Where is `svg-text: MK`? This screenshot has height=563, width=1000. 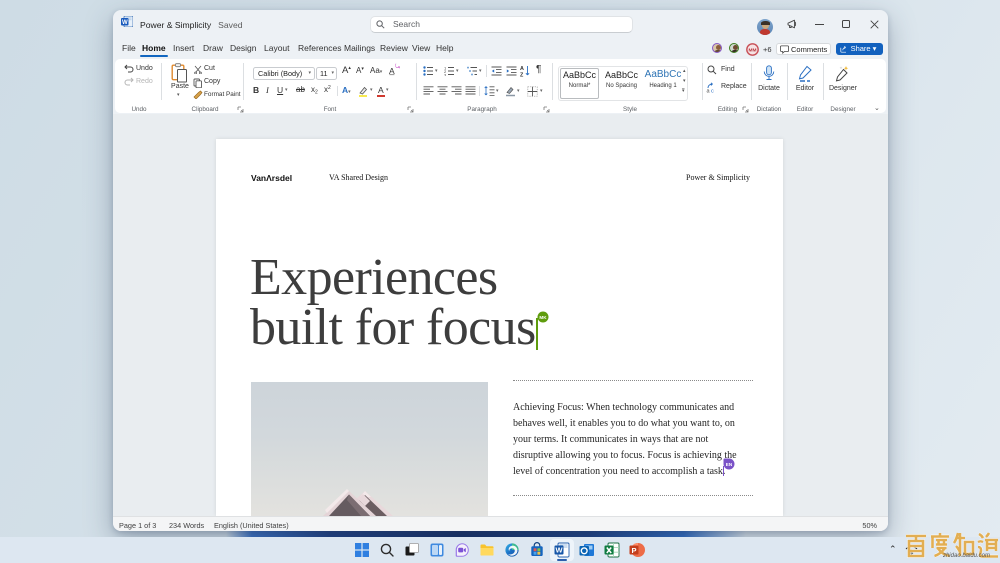 svg-text: MK is located at coordinates (543, 317).